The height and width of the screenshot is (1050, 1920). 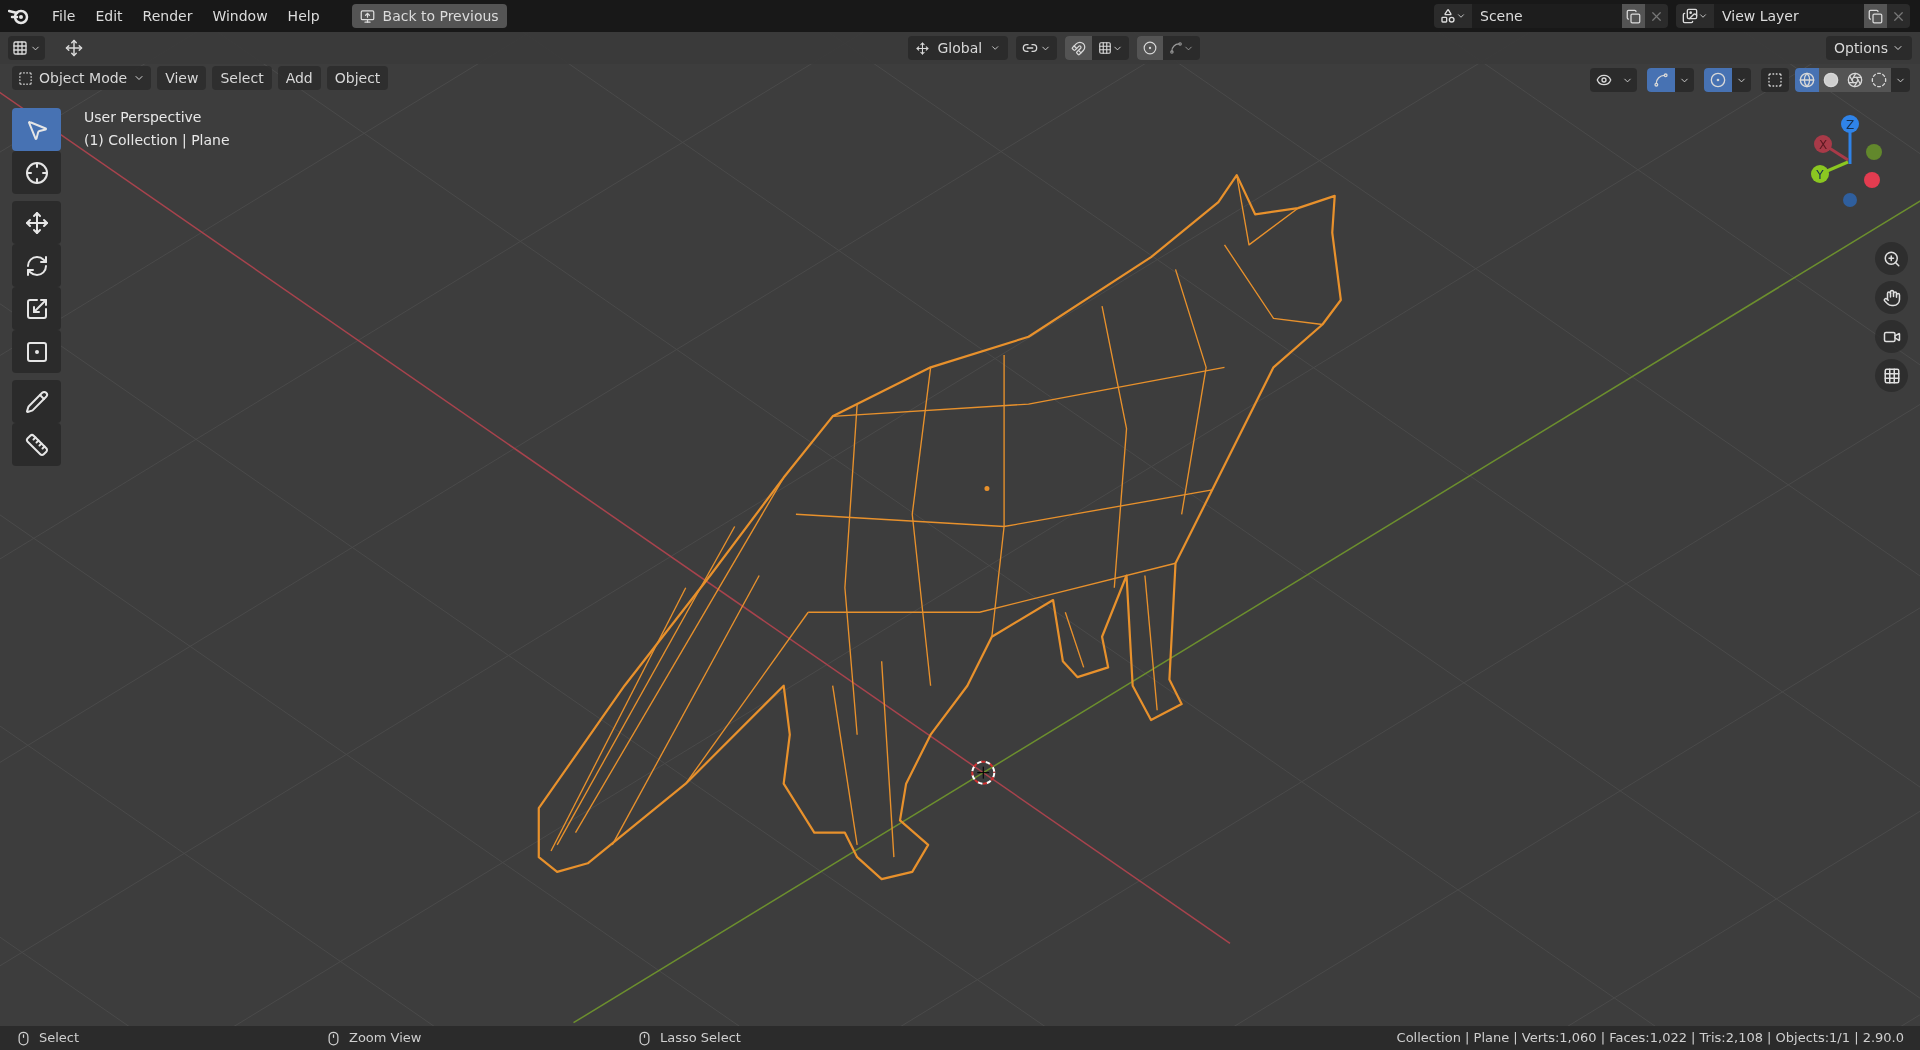 What do you see at coordinates (182, 78) in the screenshot?
I see `header-menu: View` at bounding box center [182, 78].